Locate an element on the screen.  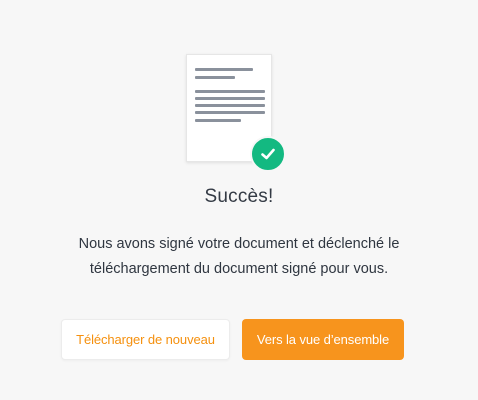
go-to-overview-button: Vers la vue d’ensemble is located at coordinates (323, 339).